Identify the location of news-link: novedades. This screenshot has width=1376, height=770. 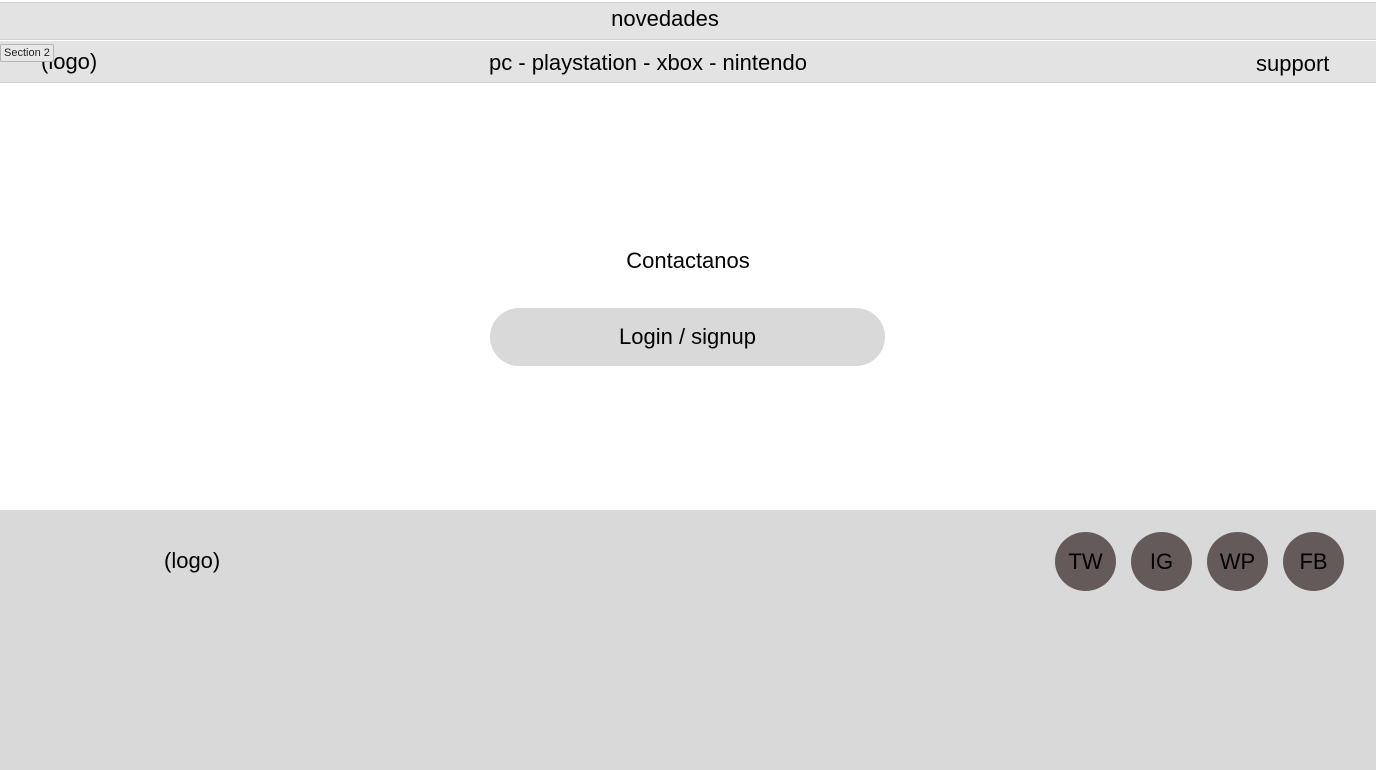
(665, 19).